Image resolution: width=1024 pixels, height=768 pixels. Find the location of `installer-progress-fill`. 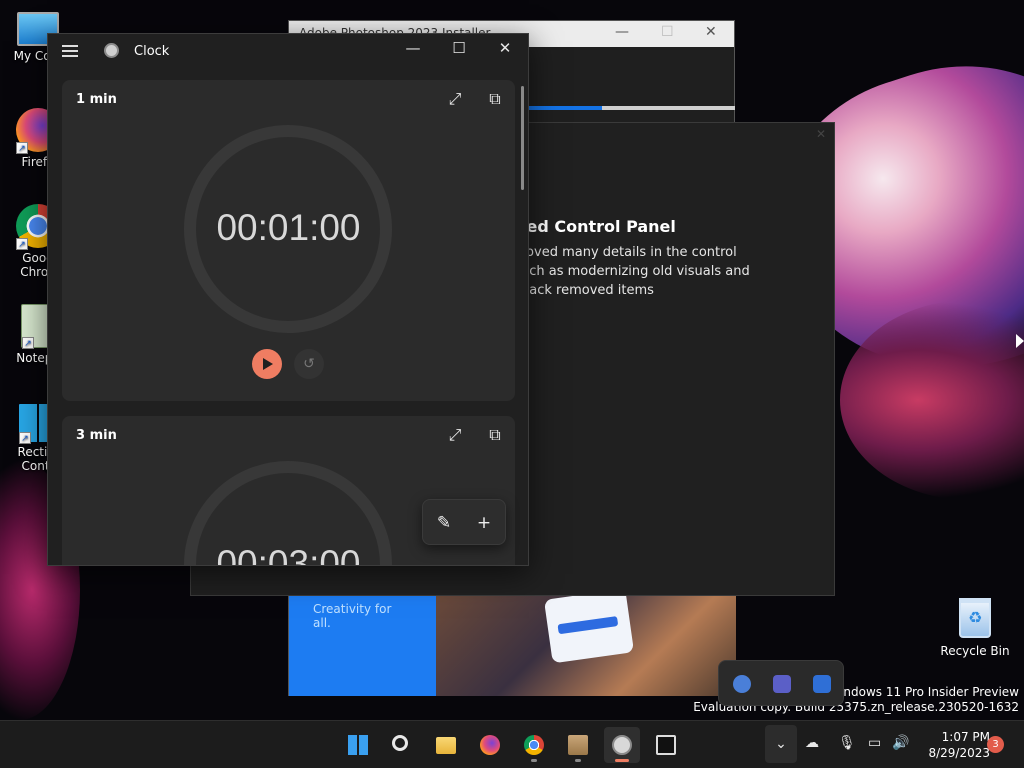

installer-progress-fill is located at coordinates (564, 108).